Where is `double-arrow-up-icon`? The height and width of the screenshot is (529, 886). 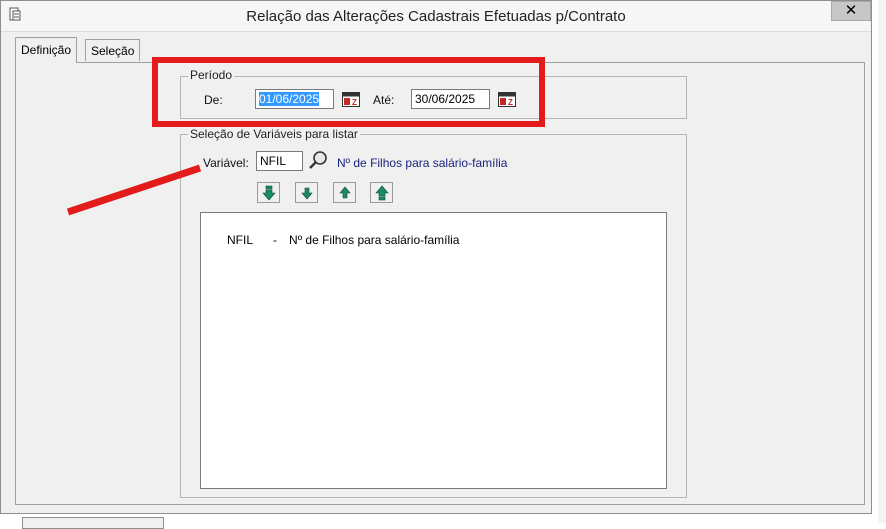
double-arrow-up-icon is located at coordinates (382, 193).